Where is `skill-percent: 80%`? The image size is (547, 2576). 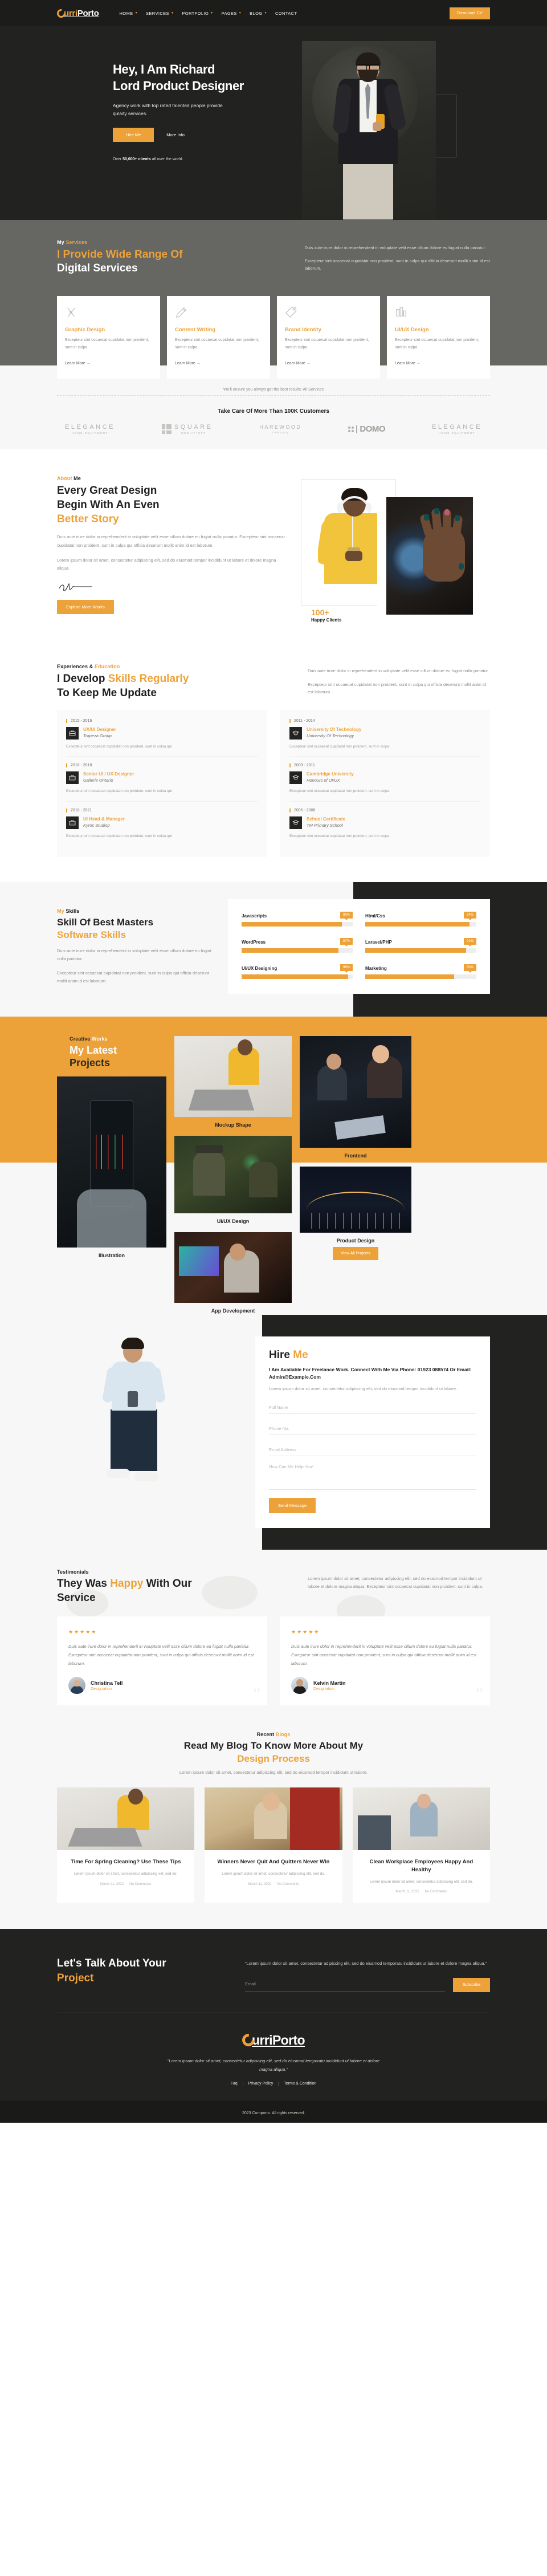
skill-percent: 80% is located at coordinates (469, 968).